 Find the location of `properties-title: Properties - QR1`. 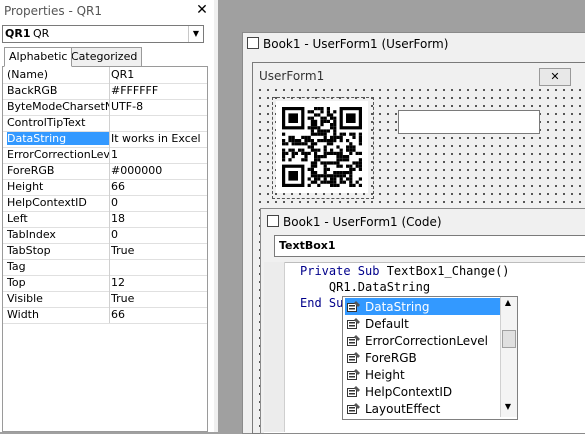

properties-title: Properties - QR1 is located at coordinates (53, 11).